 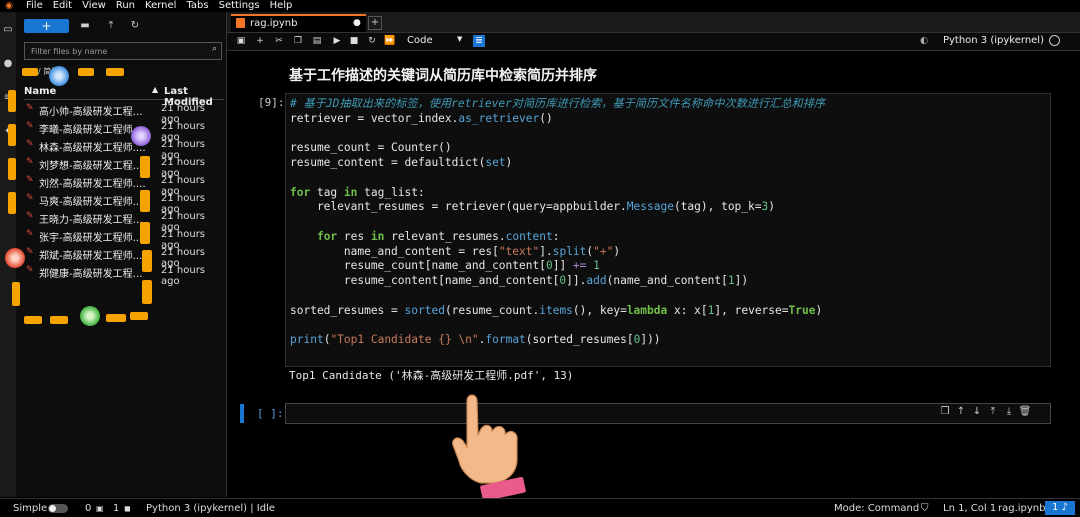 What do you see at coordinates (1054, 40) in the screenshot?
I see `kernel-status-icon` at bounding box center [1054, 40].